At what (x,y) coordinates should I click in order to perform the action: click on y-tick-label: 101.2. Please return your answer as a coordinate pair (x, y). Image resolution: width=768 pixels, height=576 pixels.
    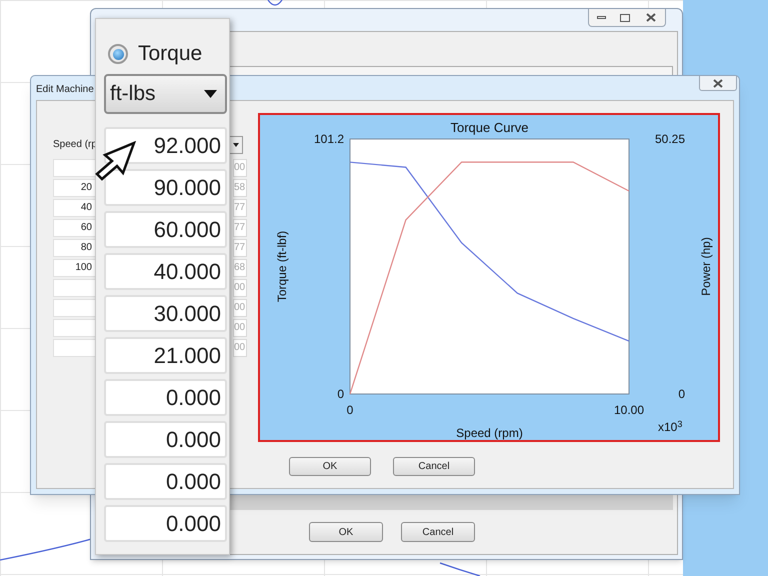
    Looking at the image, I should click on (329, 139).